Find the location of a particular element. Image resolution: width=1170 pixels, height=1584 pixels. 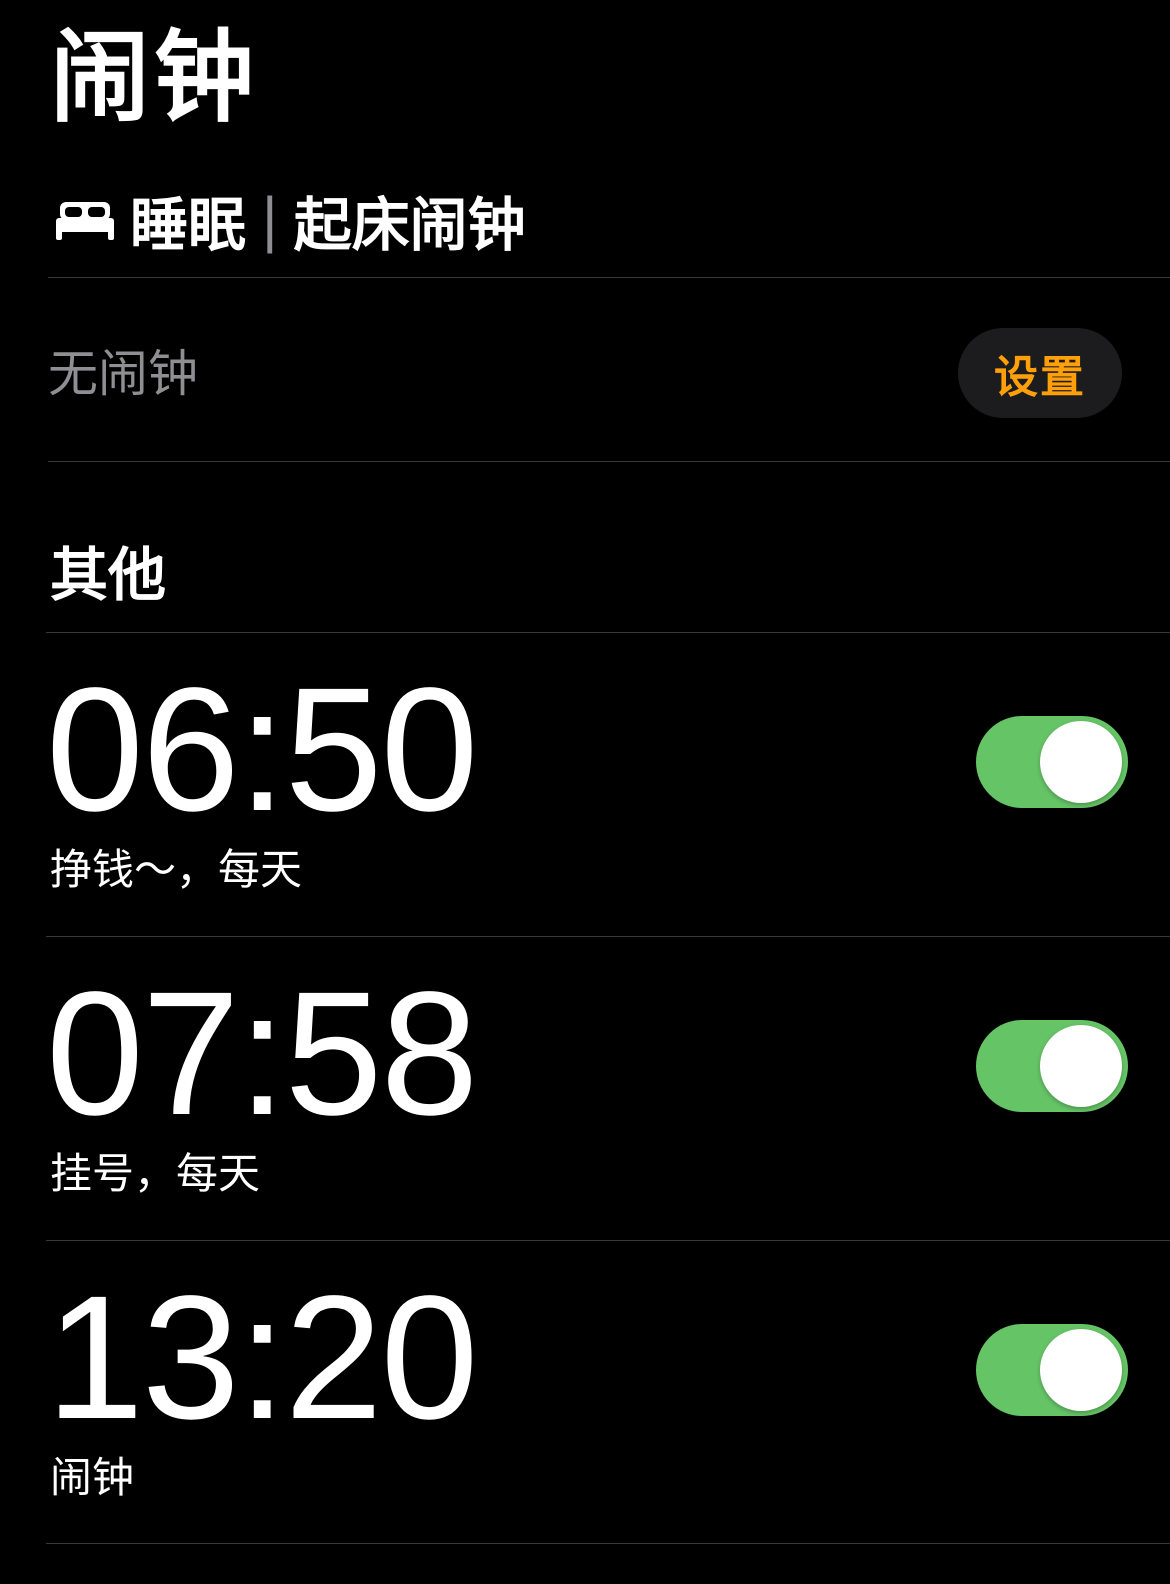

alarm-label: 挣钱～，每天 is located at coordinates (176, 869).